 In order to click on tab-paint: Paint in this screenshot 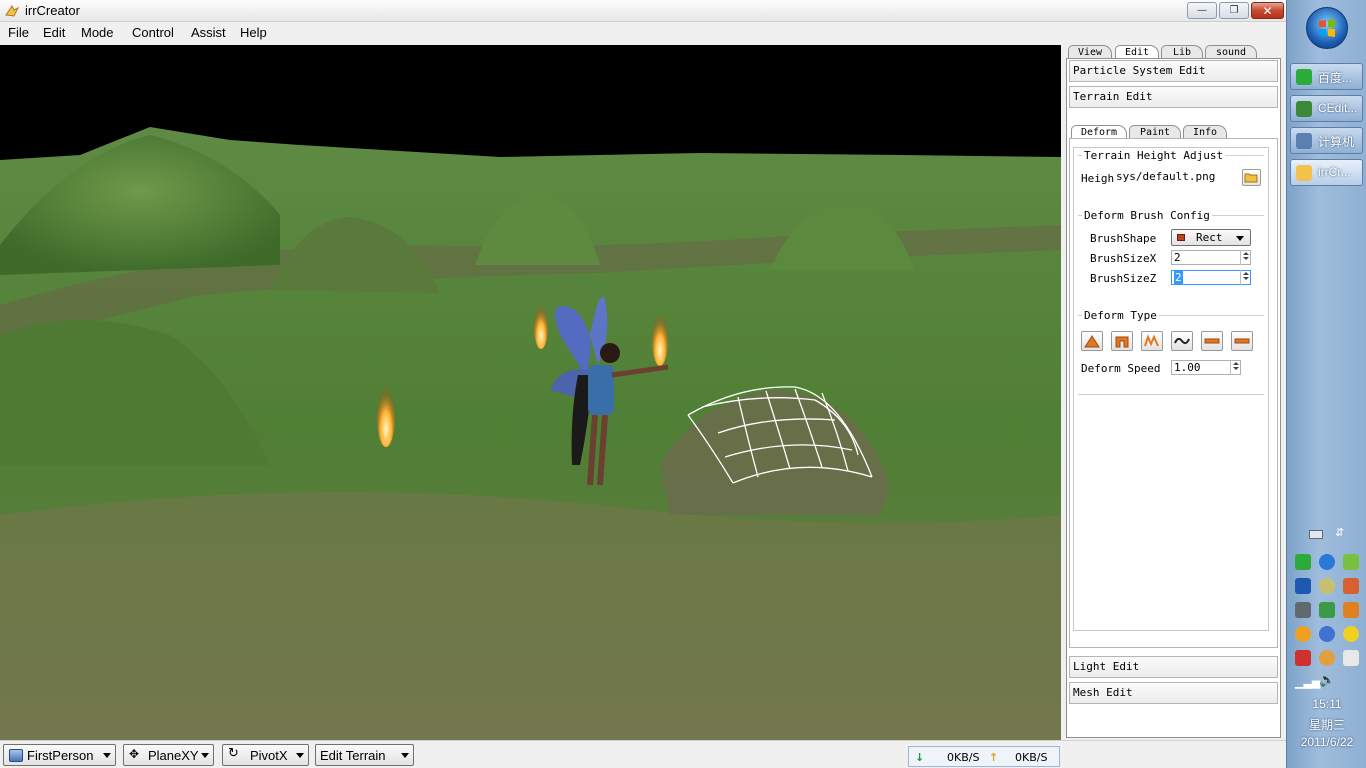, I will do `click(1155, 132)`.